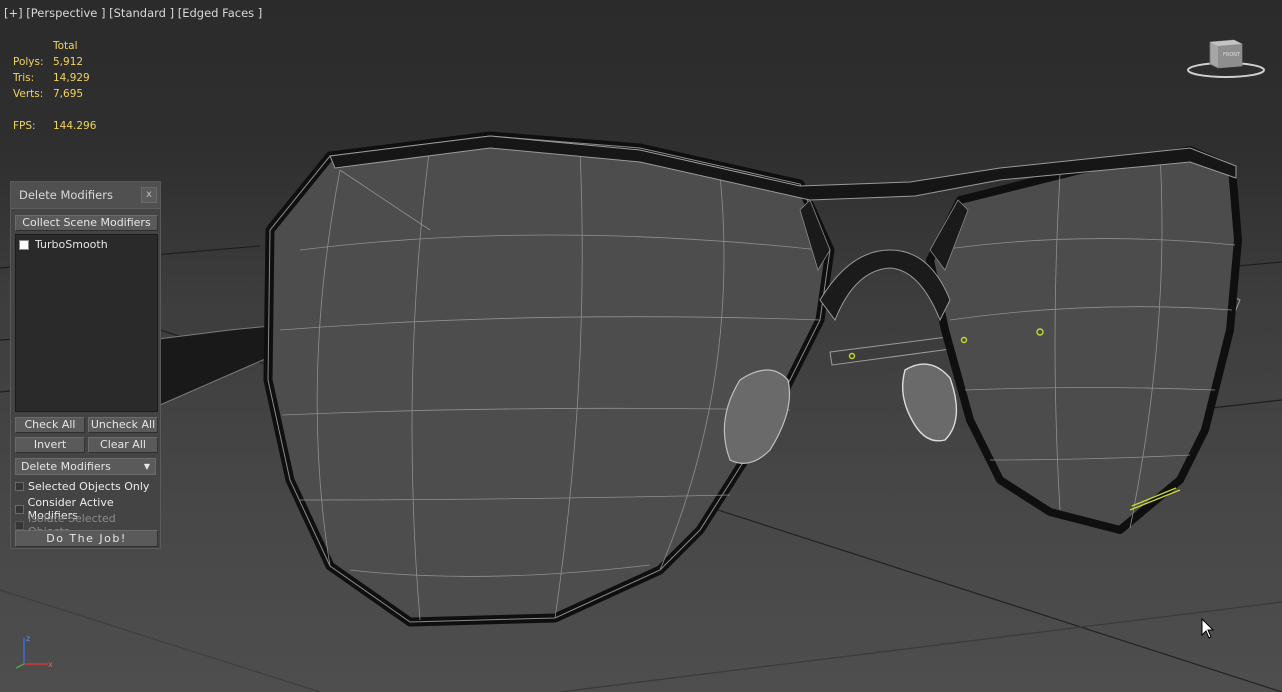 This screenshot has height=692, width=1282. Describe the element at coordinates (123, 425) in the screenshot. I see `uncheck-all-button: Uncheck All` at that location.